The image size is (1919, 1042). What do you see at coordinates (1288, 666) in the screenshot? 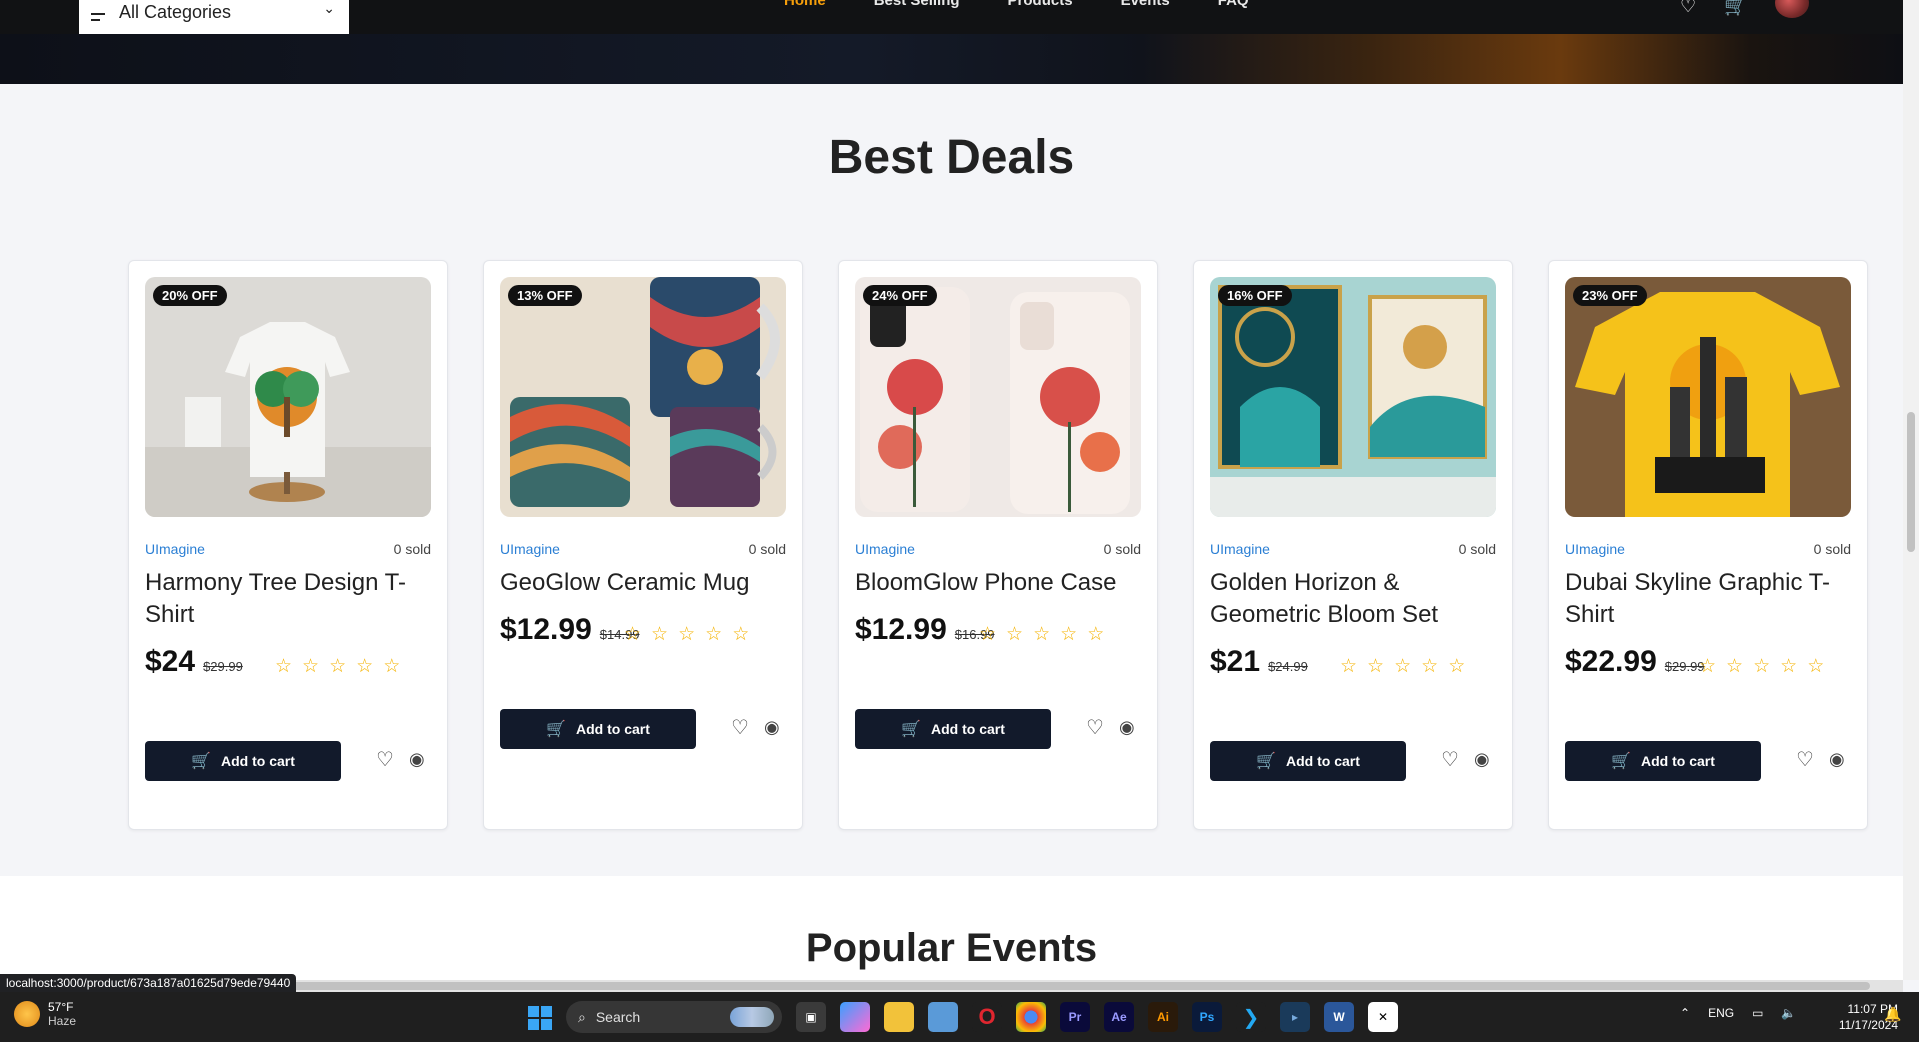
I see `original-price: $24.99` at bounding box center [1288, 666].